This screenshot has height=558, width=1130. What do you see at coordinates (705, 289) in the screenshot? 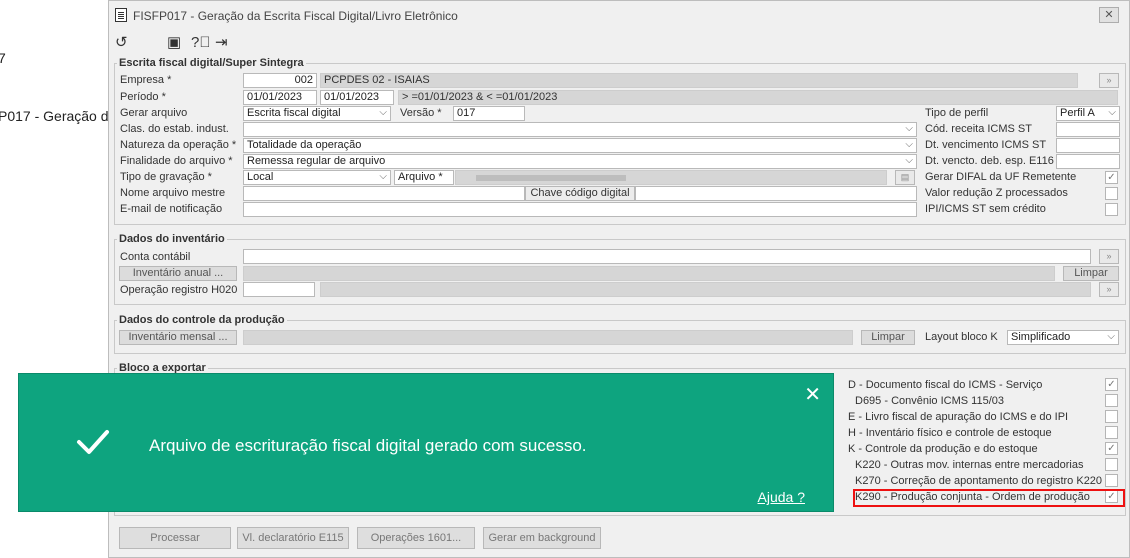
I see `h020-description` at bounding box center [705, 289].